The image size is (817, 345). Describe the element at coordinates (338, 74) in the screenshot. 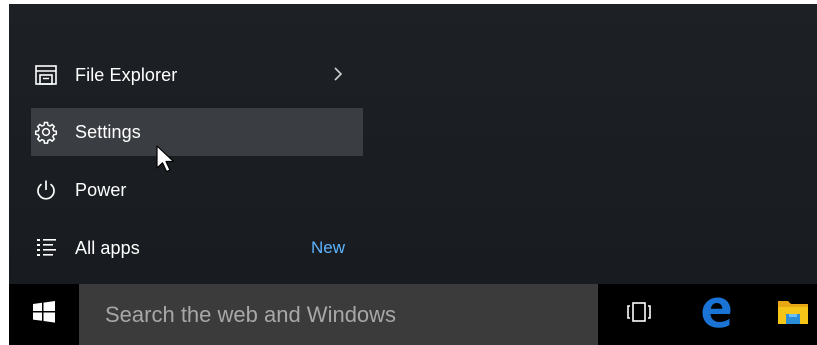

I see `chevron-right-icon` at that location.